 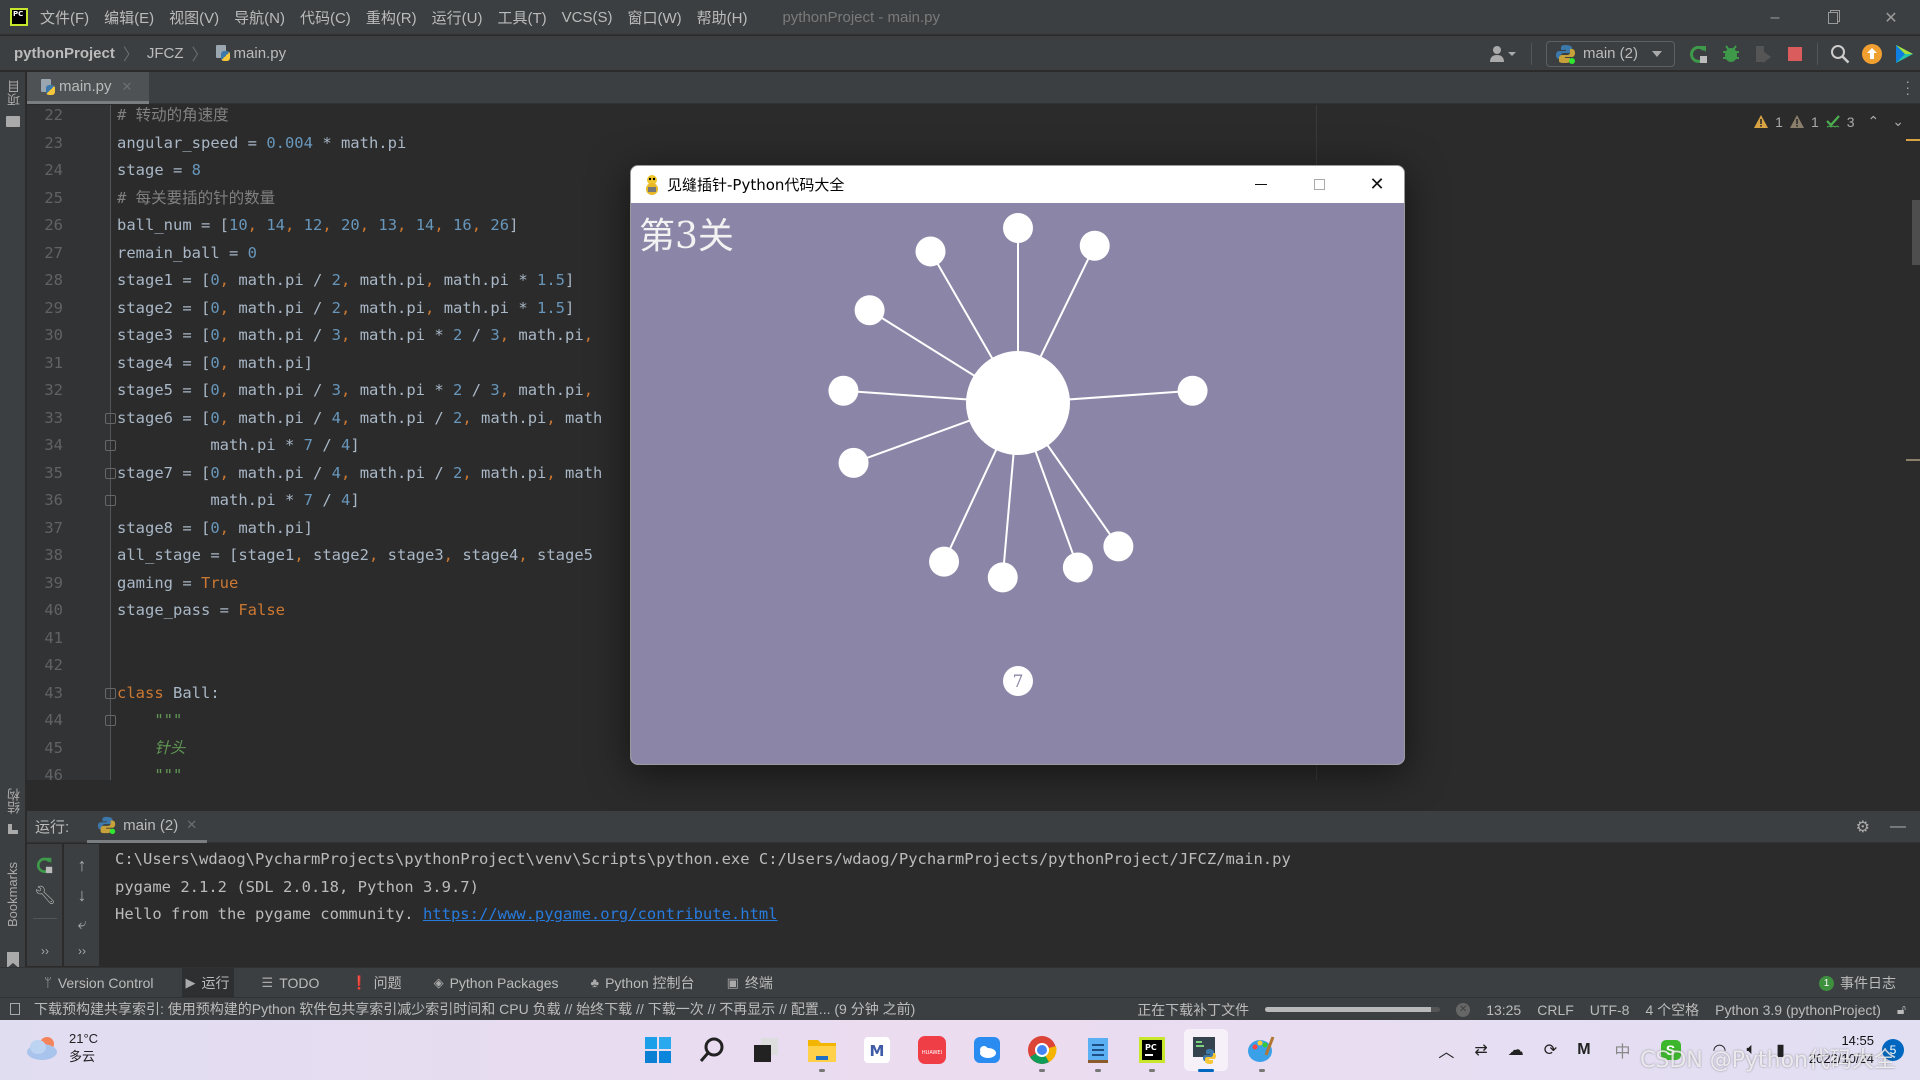 What do you see at coordinates (766, 1050) in the screenshot?
I see `task-view-button` at bounding box center [766, 1050].